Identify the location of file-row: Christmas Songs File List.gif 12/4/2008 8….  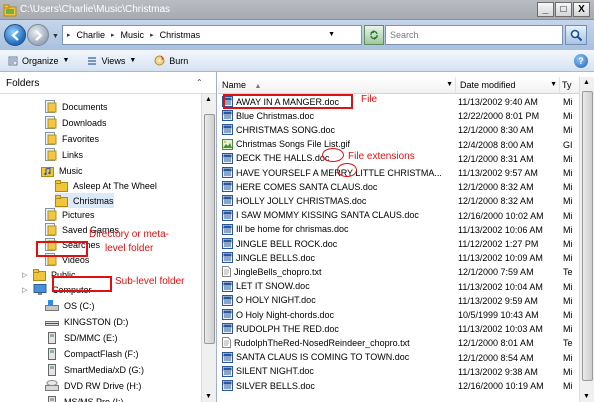
(399, 145).